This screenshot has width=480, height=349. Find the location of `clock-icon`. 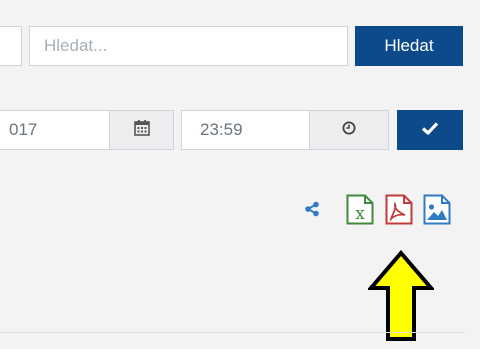

clock-icon is located at coordinates (349, 130).